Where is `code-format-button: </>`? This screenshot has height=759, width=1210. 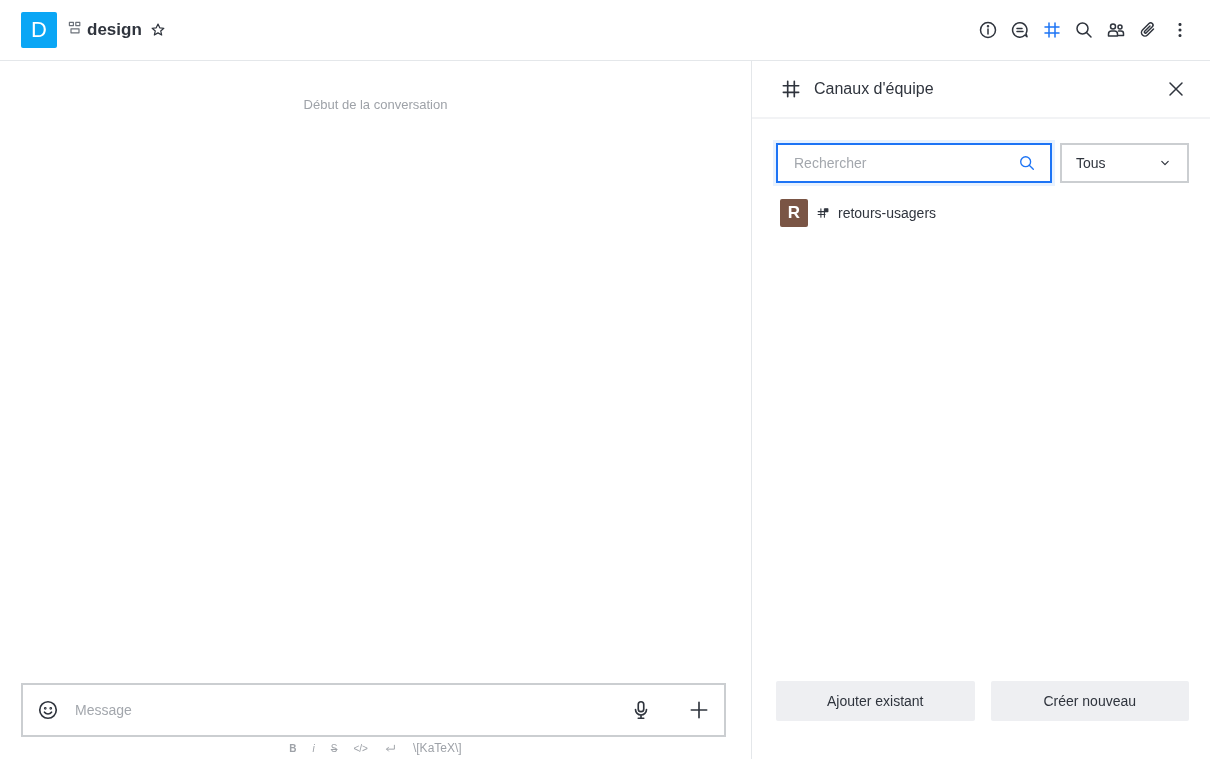 code-format-button: </> is located at coordinates (360, 748).